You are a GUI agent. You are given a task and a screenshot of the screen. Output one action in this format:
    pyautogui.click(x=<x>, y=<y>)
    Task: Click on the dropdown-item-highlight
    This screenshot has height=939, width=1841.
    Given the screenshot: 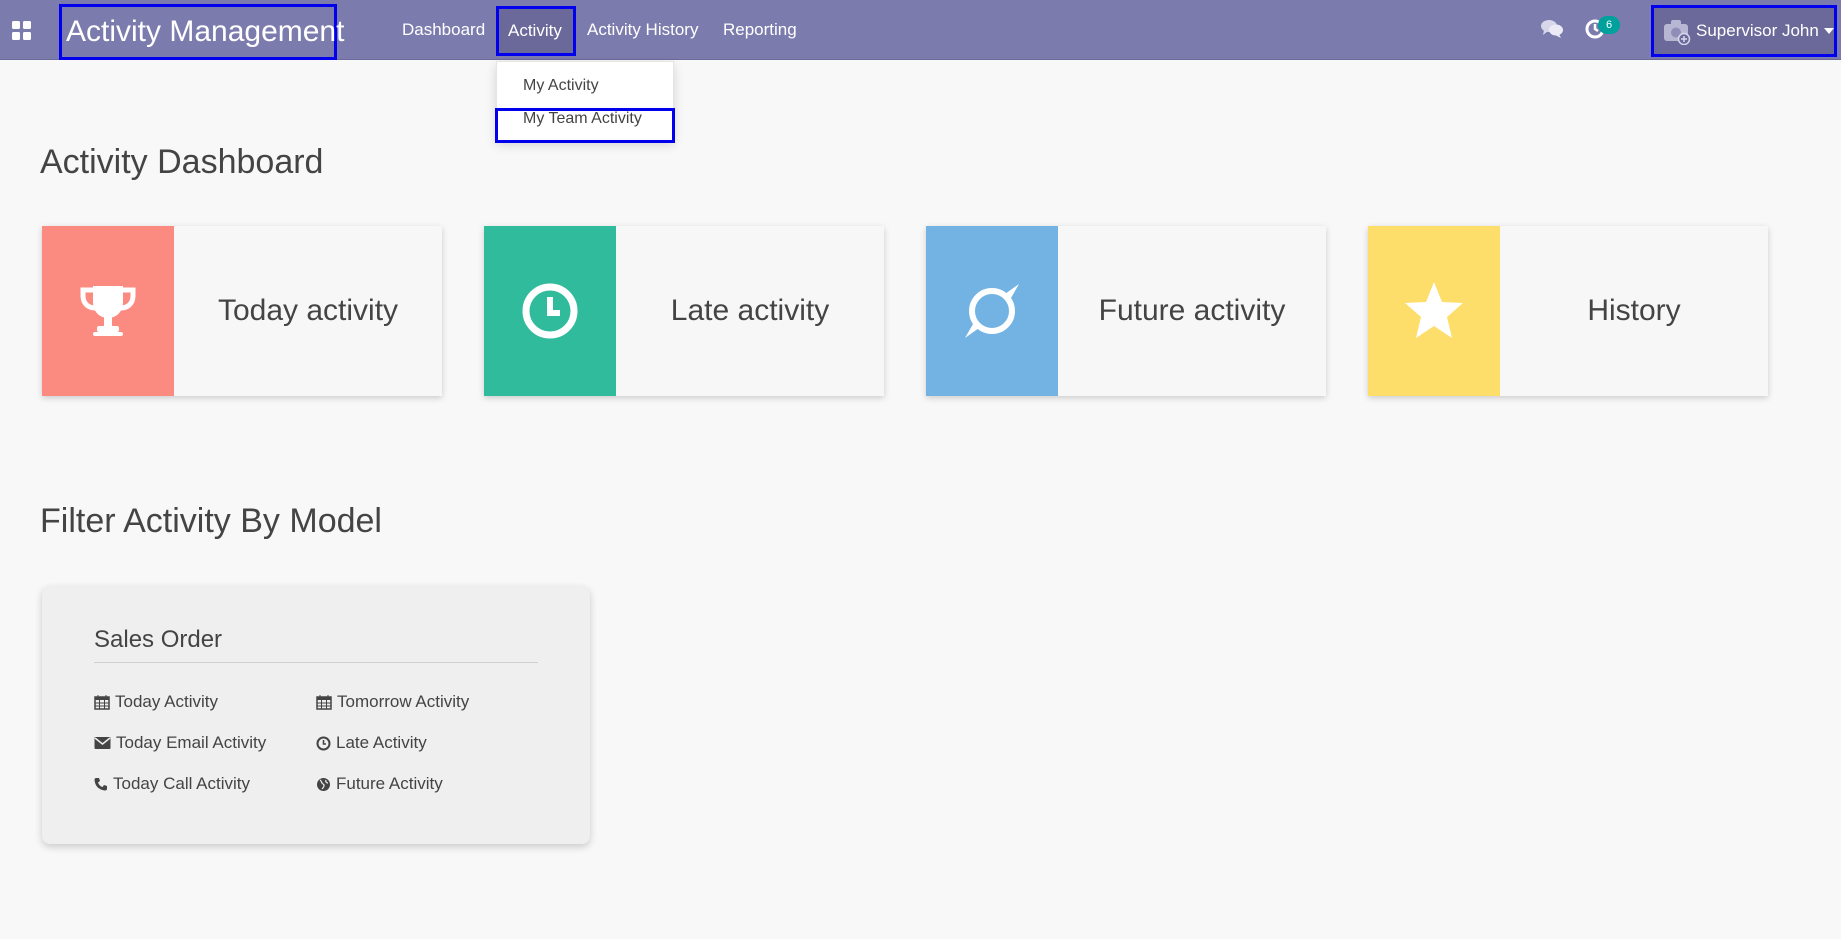 What is the action you would take?
    pyautogui.click(x=585, y=125)
    